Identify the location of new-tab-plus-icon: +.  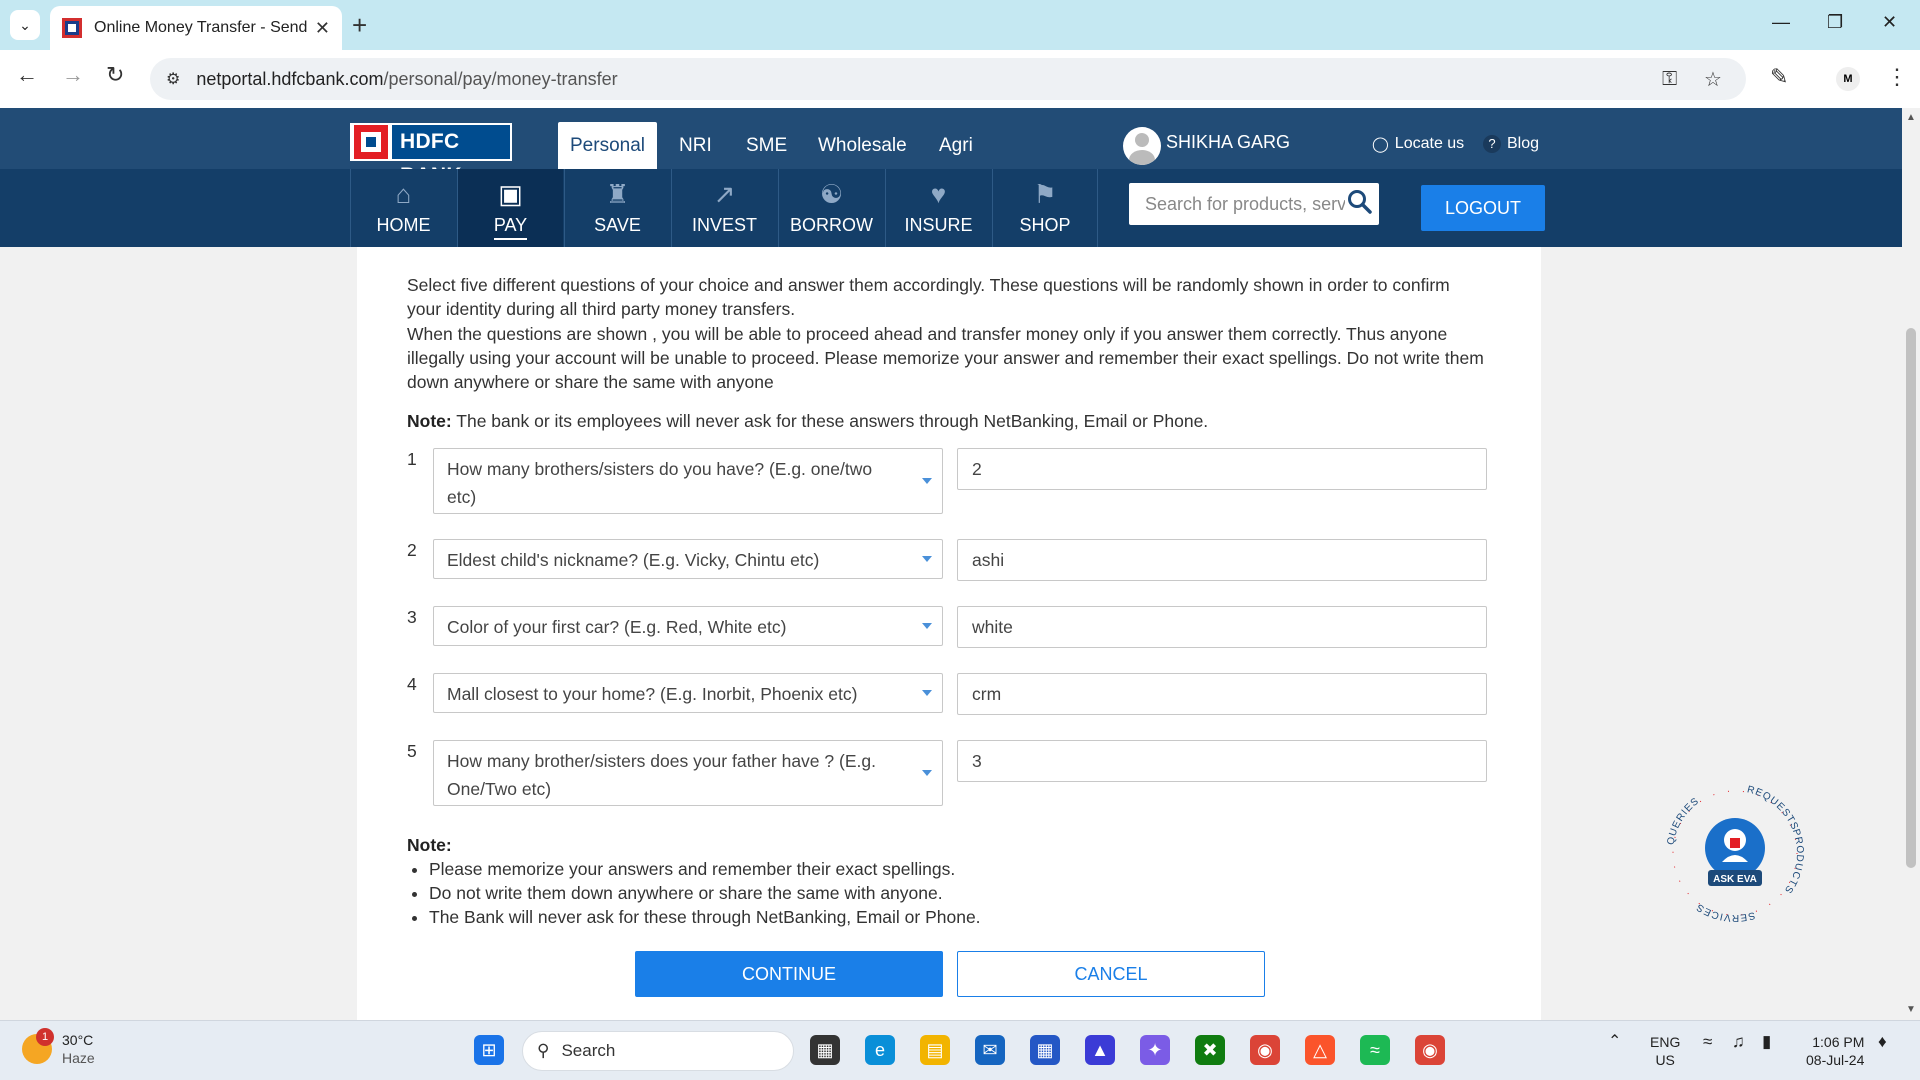
(359, 25).